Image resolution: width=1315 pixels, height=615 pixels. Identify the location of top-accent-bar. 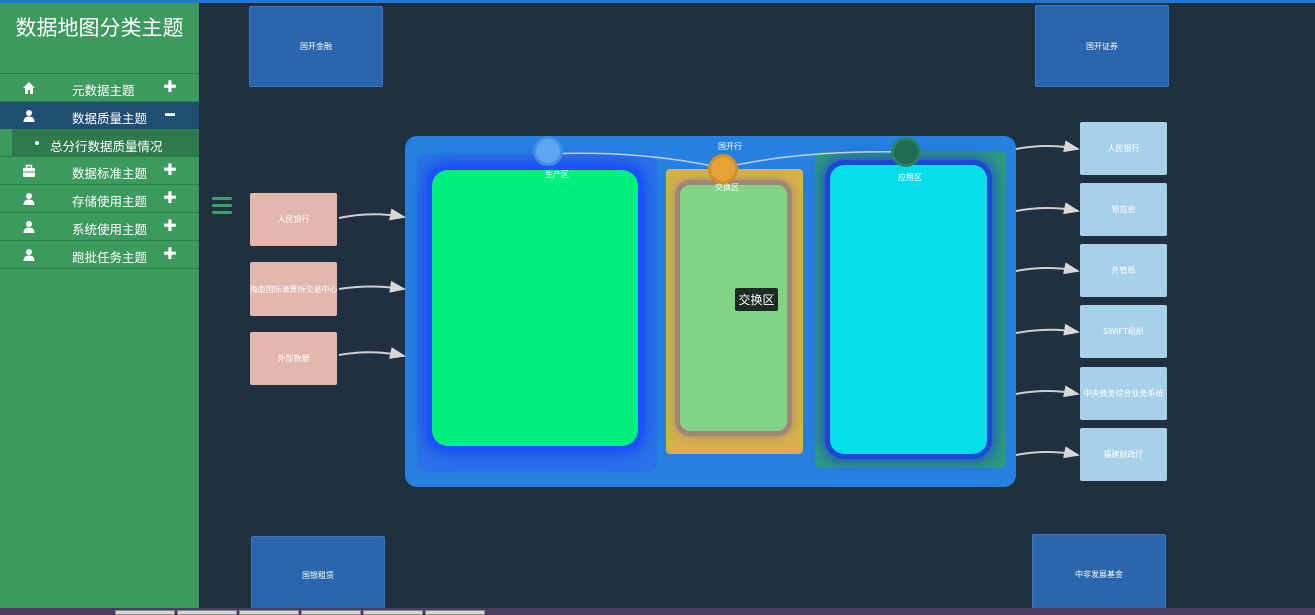
(657, 1).